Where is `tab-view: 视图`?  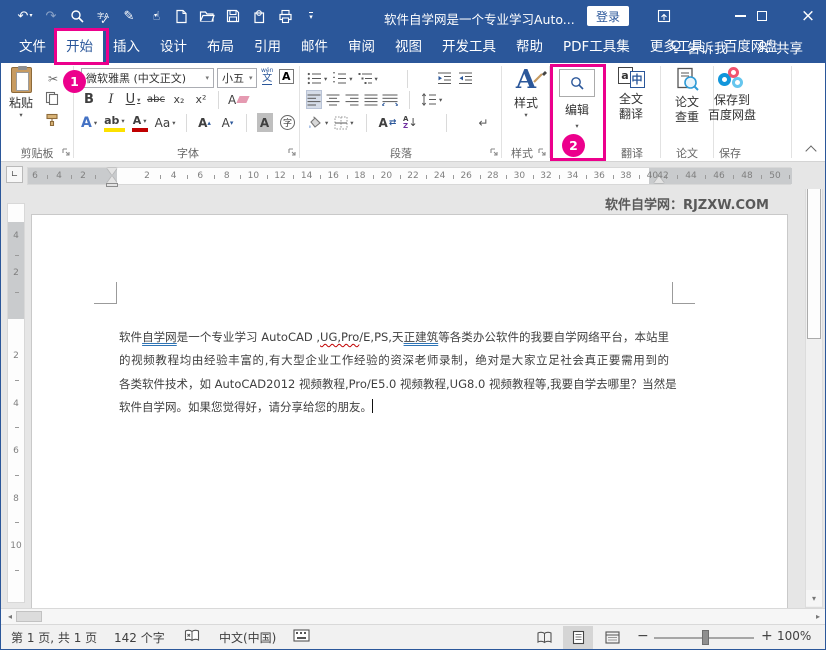 tab-view: 视图 is located at coordinates (408, 47).